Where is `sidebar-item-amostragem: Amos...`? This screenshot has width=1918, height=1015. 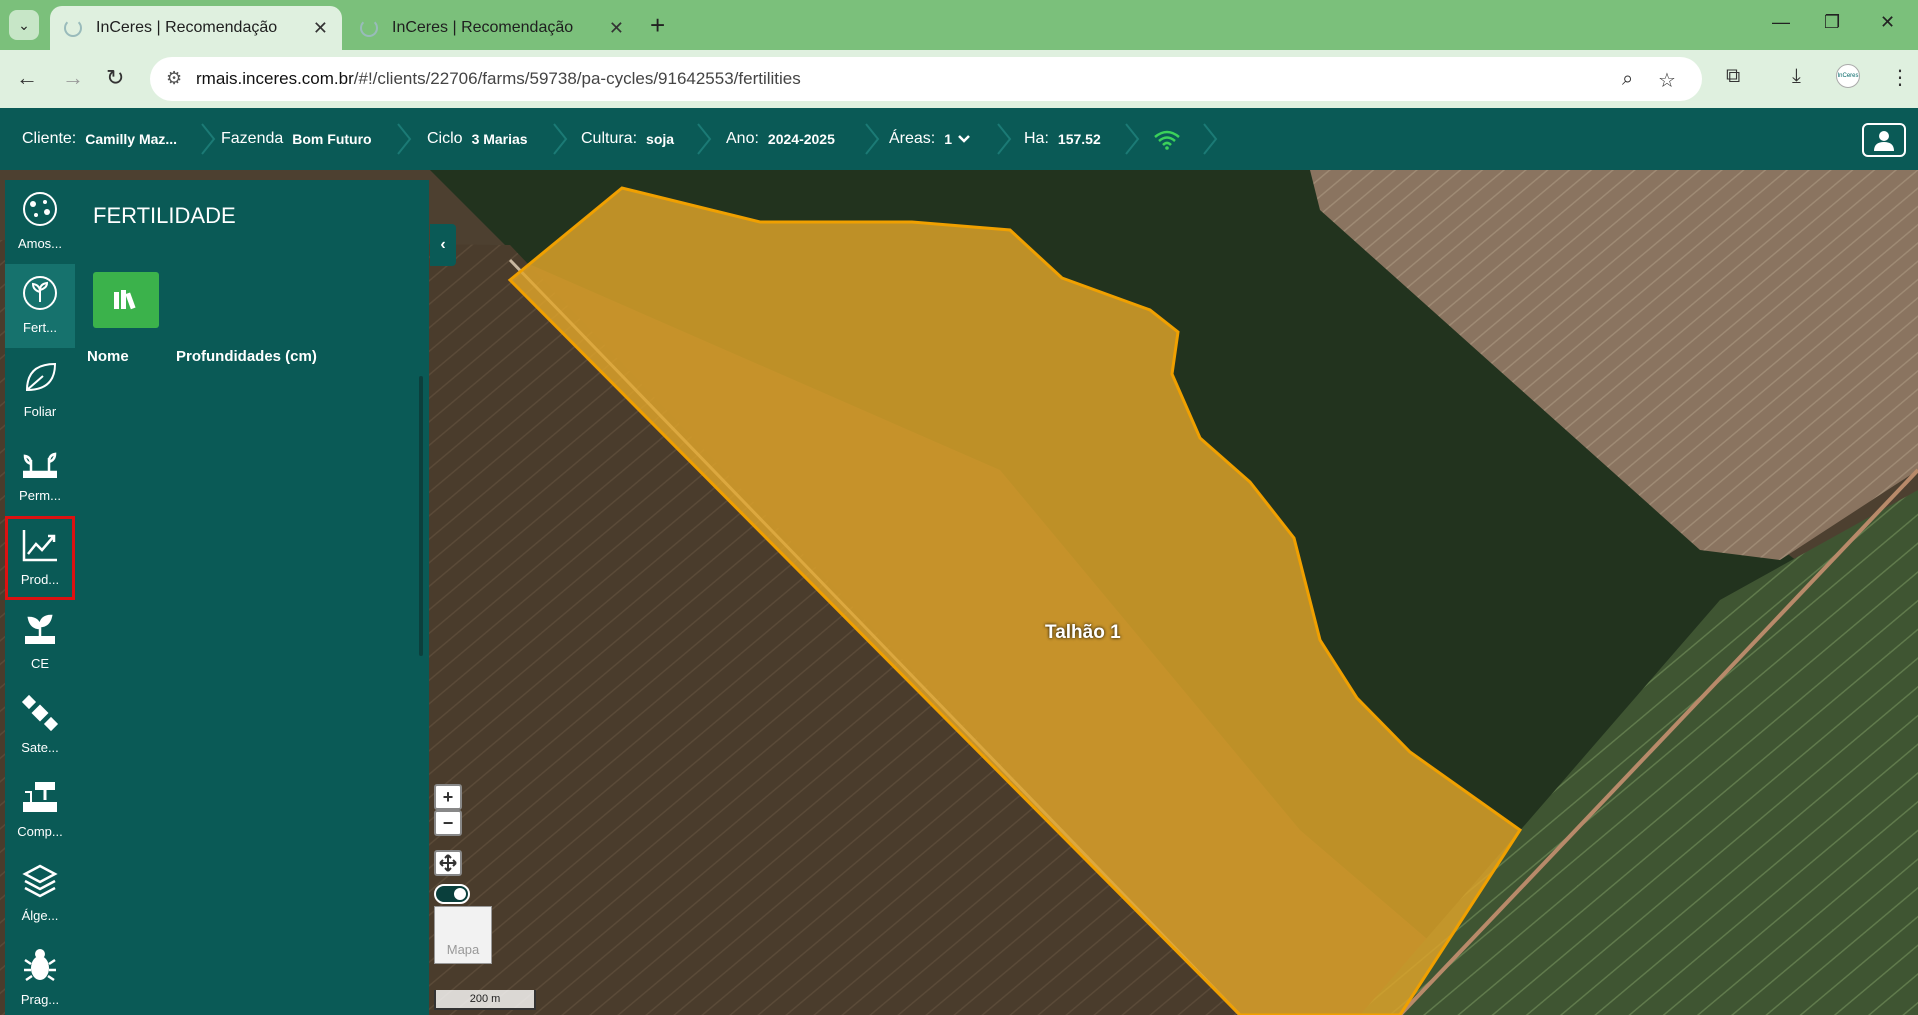 sidebar-item-amostragem: Amos... is located at coordinates (40, 222).